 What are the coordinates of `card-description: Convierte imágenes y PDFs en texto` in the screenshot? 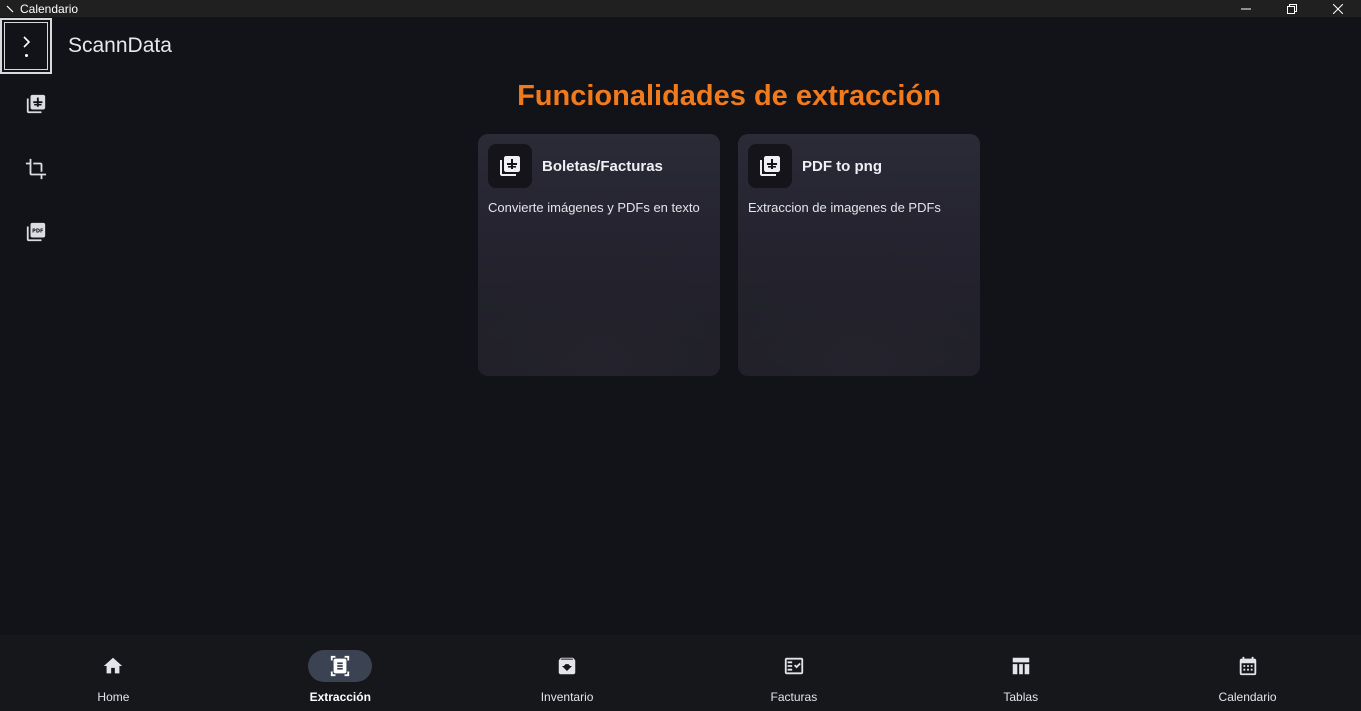 It's located at (594, 207).